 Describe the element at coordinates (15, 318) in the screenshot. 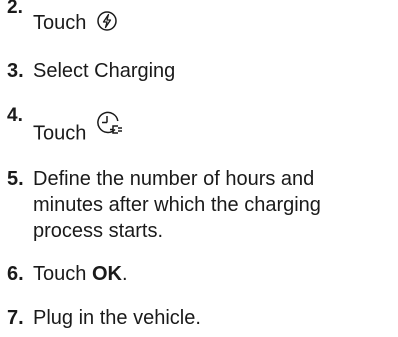

I see `step-number: 7.` at that location.